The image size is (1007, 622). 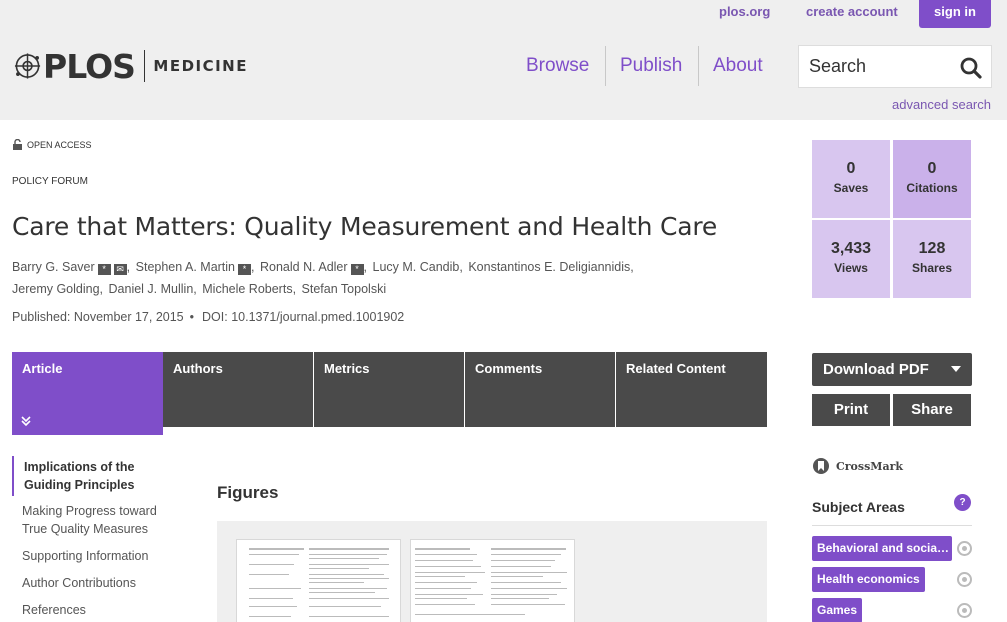 I want to click on tab-related-content: Related Content, so click(x=691, y=389).